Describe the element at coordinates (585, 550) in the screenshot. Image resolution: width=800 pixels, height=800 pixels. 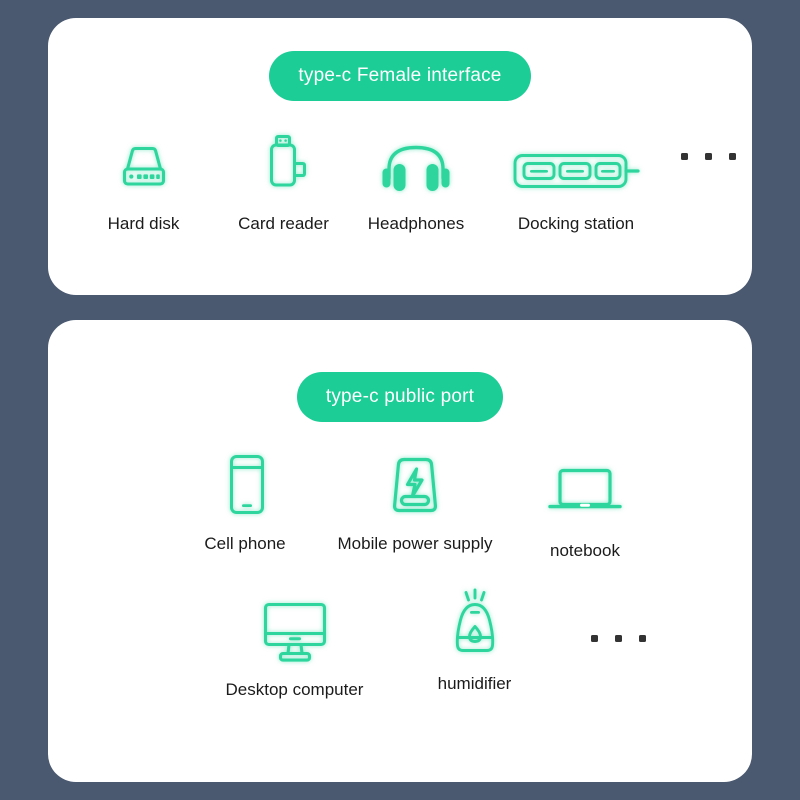
I see `item-label: notebook` at that location.